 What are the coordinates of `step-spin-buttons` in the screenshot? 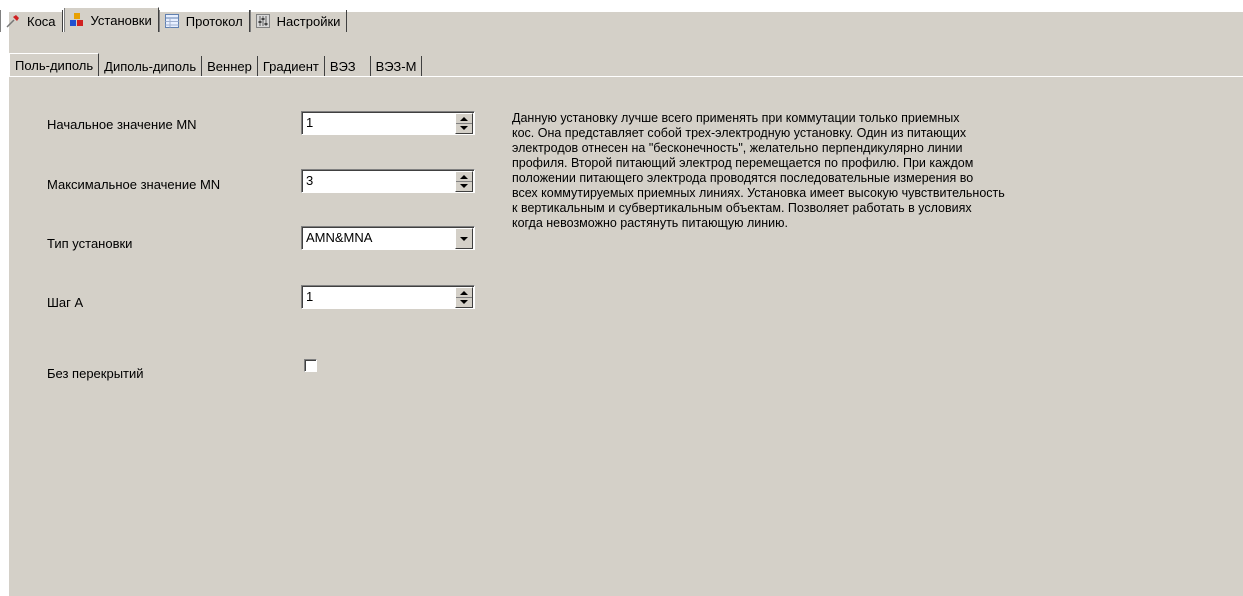 It's located at (464, 297).